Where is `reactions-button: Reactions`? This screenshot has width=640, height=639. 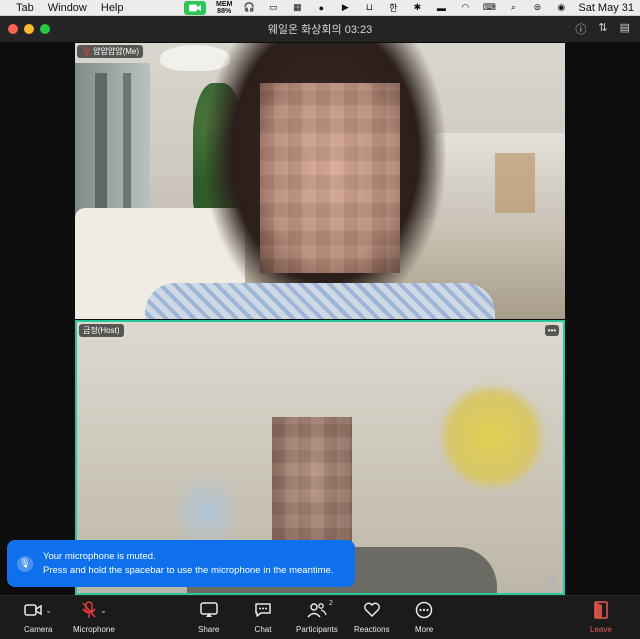 reactions-button: Reactions is located at coordinates (372, 617).